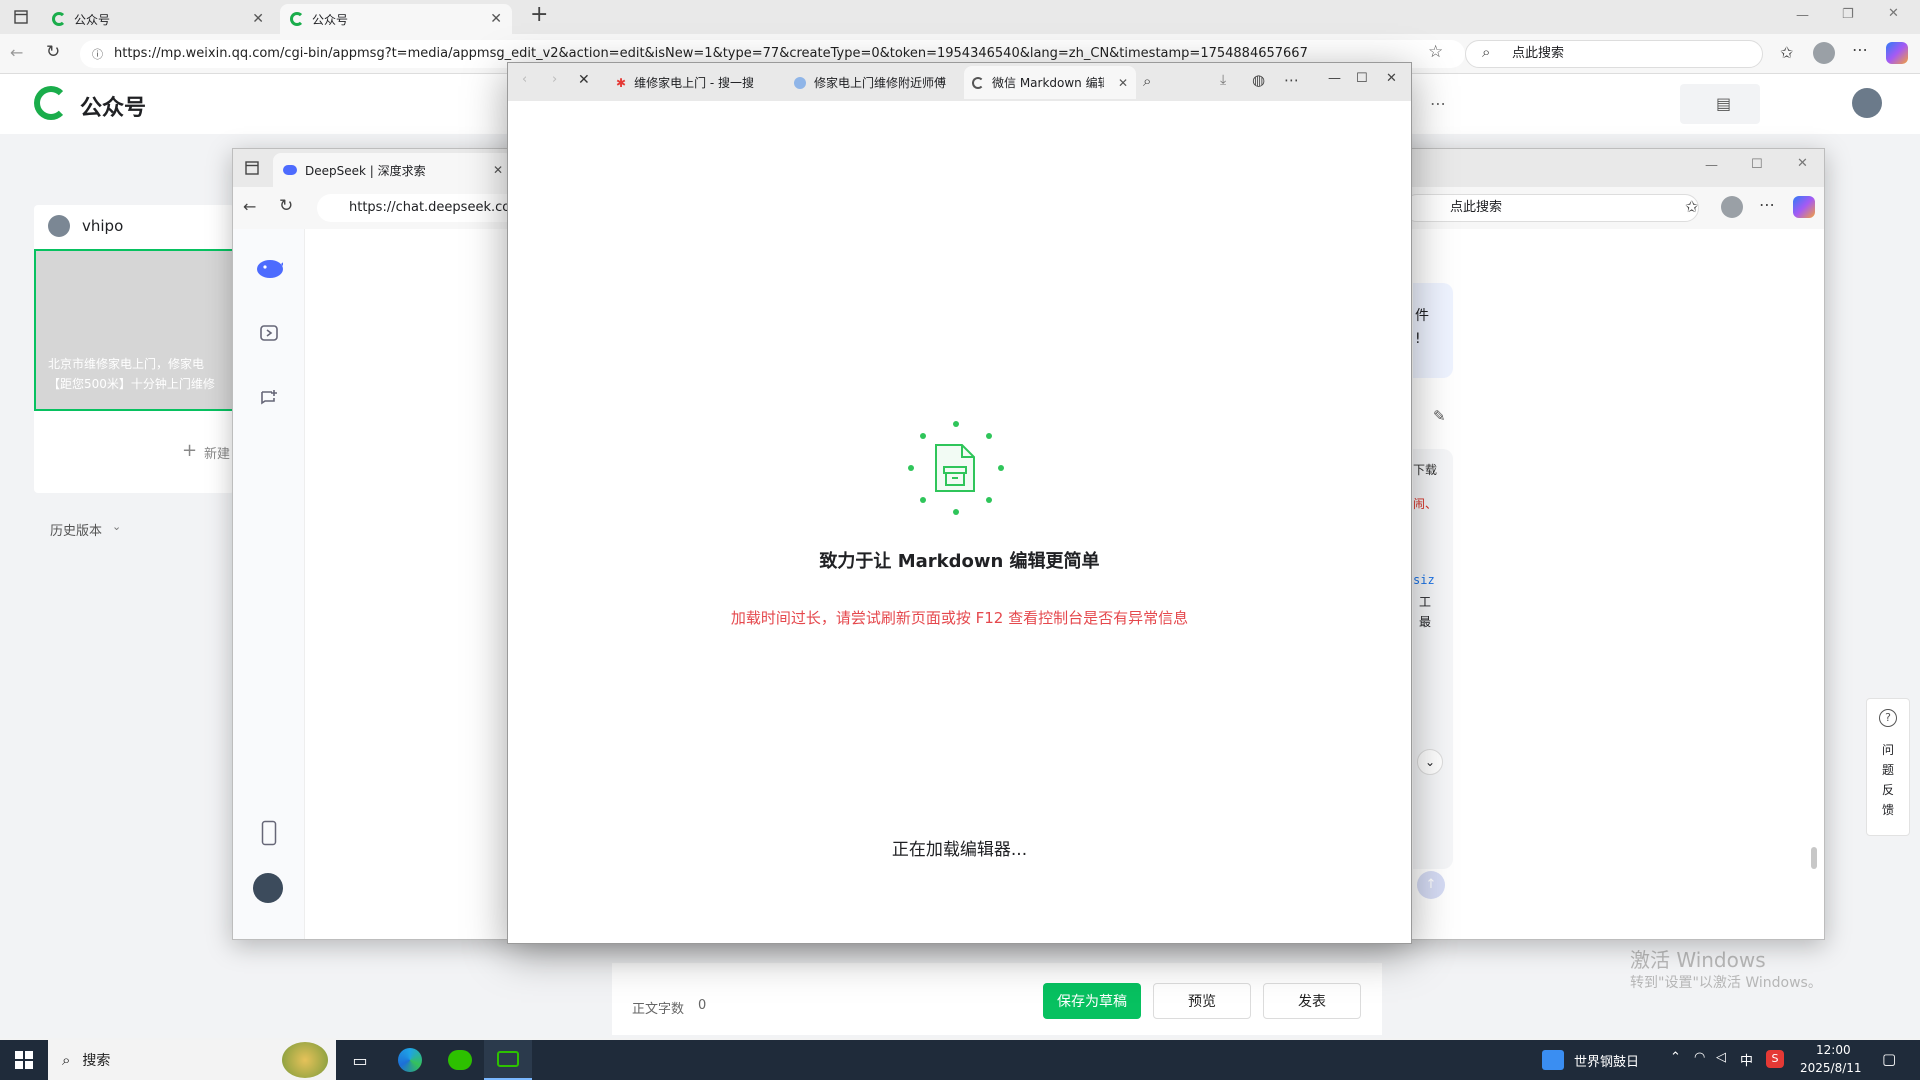 The width and height of the screenshot is (1920, 1080). Describe the element at coordinates (51, 103) in the screenshot. I see `mp-logo-icon` at that location.